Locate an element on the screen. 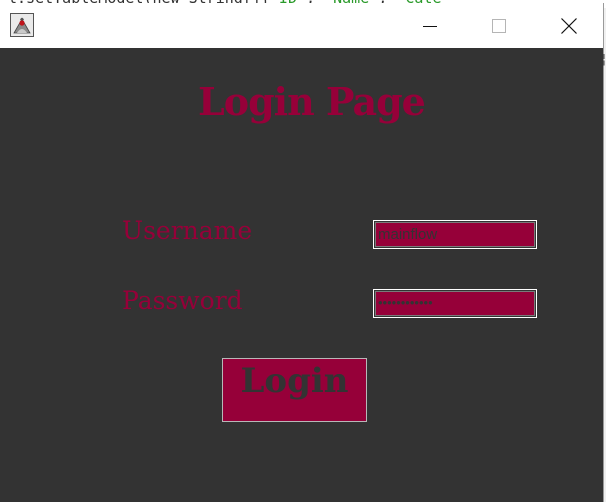 This screenshot has width=606, height=502. password-label: Password is located at coordinates (182, 300).